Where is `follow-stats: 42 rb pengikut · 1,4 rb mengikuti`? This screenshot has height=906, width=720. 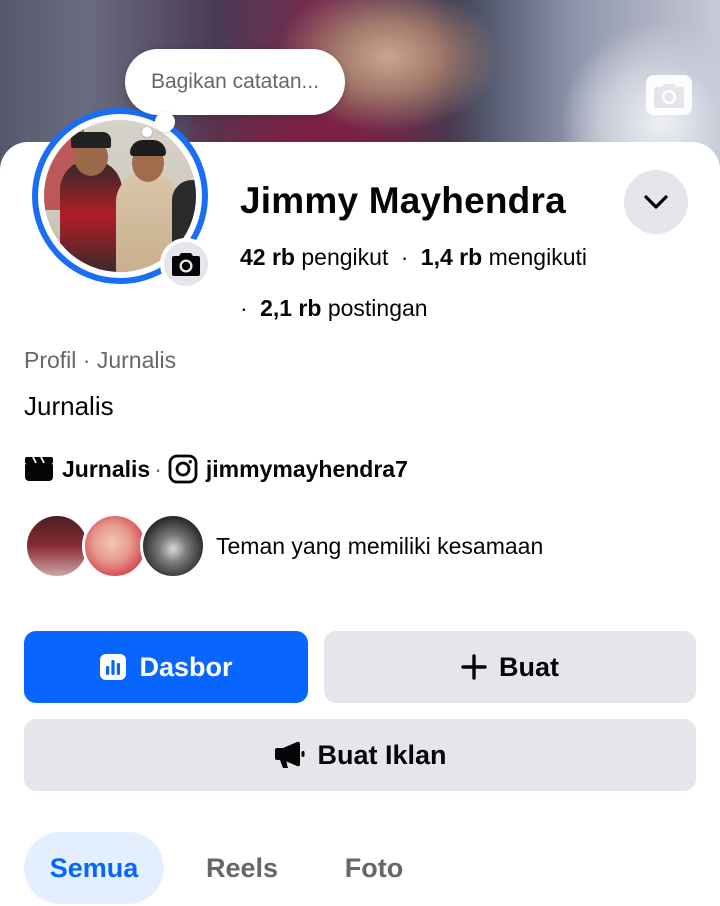 follow-stats: 42 rb pengikut · 1,4 rb mengikuti is located at coordinates (413, 257).